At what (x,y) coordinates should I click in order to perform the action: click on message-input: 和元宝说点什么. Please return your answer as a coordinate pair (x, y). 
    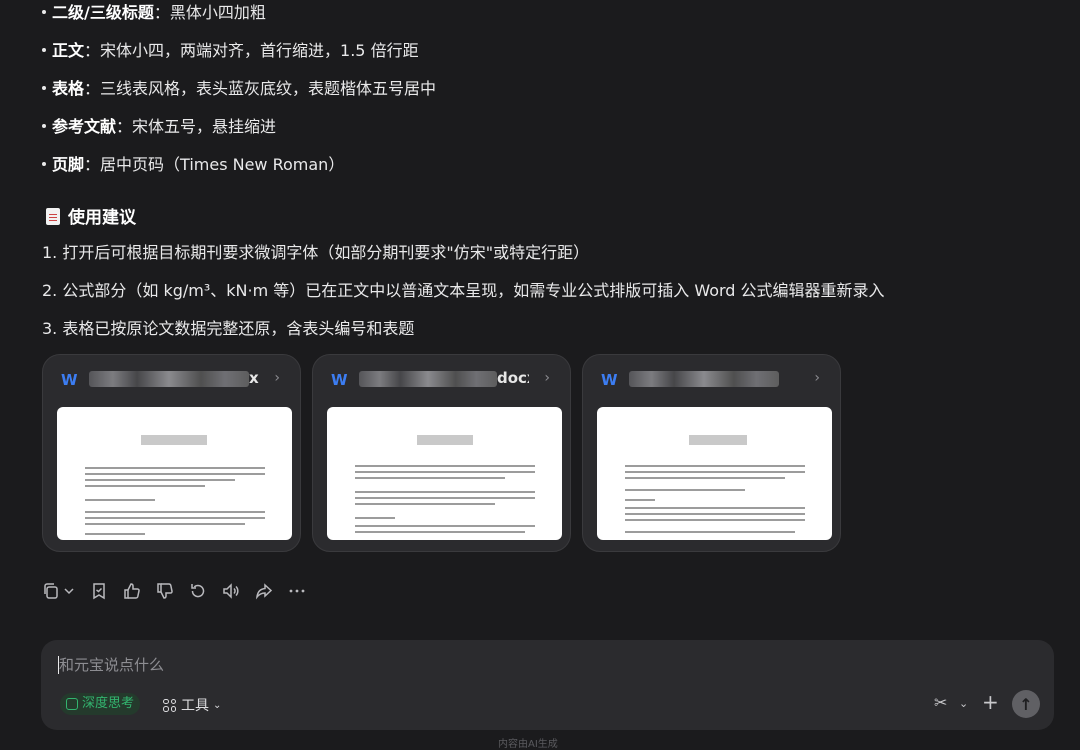
    Looking at the image, I should click on (111, 664).